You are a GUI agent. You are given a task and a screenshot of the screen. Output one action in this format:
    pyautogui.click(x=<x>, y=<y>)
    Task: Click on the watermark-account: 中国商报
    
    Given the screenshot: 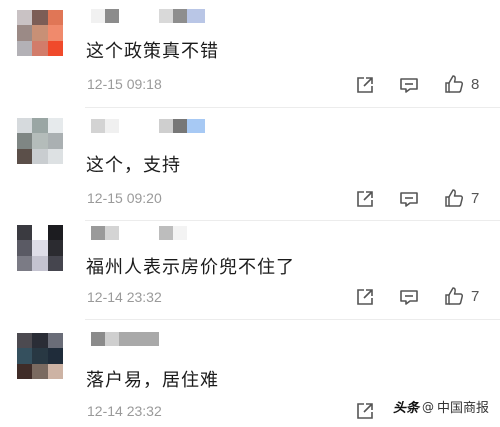 What is the action you would take?
    pyautogui.click(x=462, y=408)
    